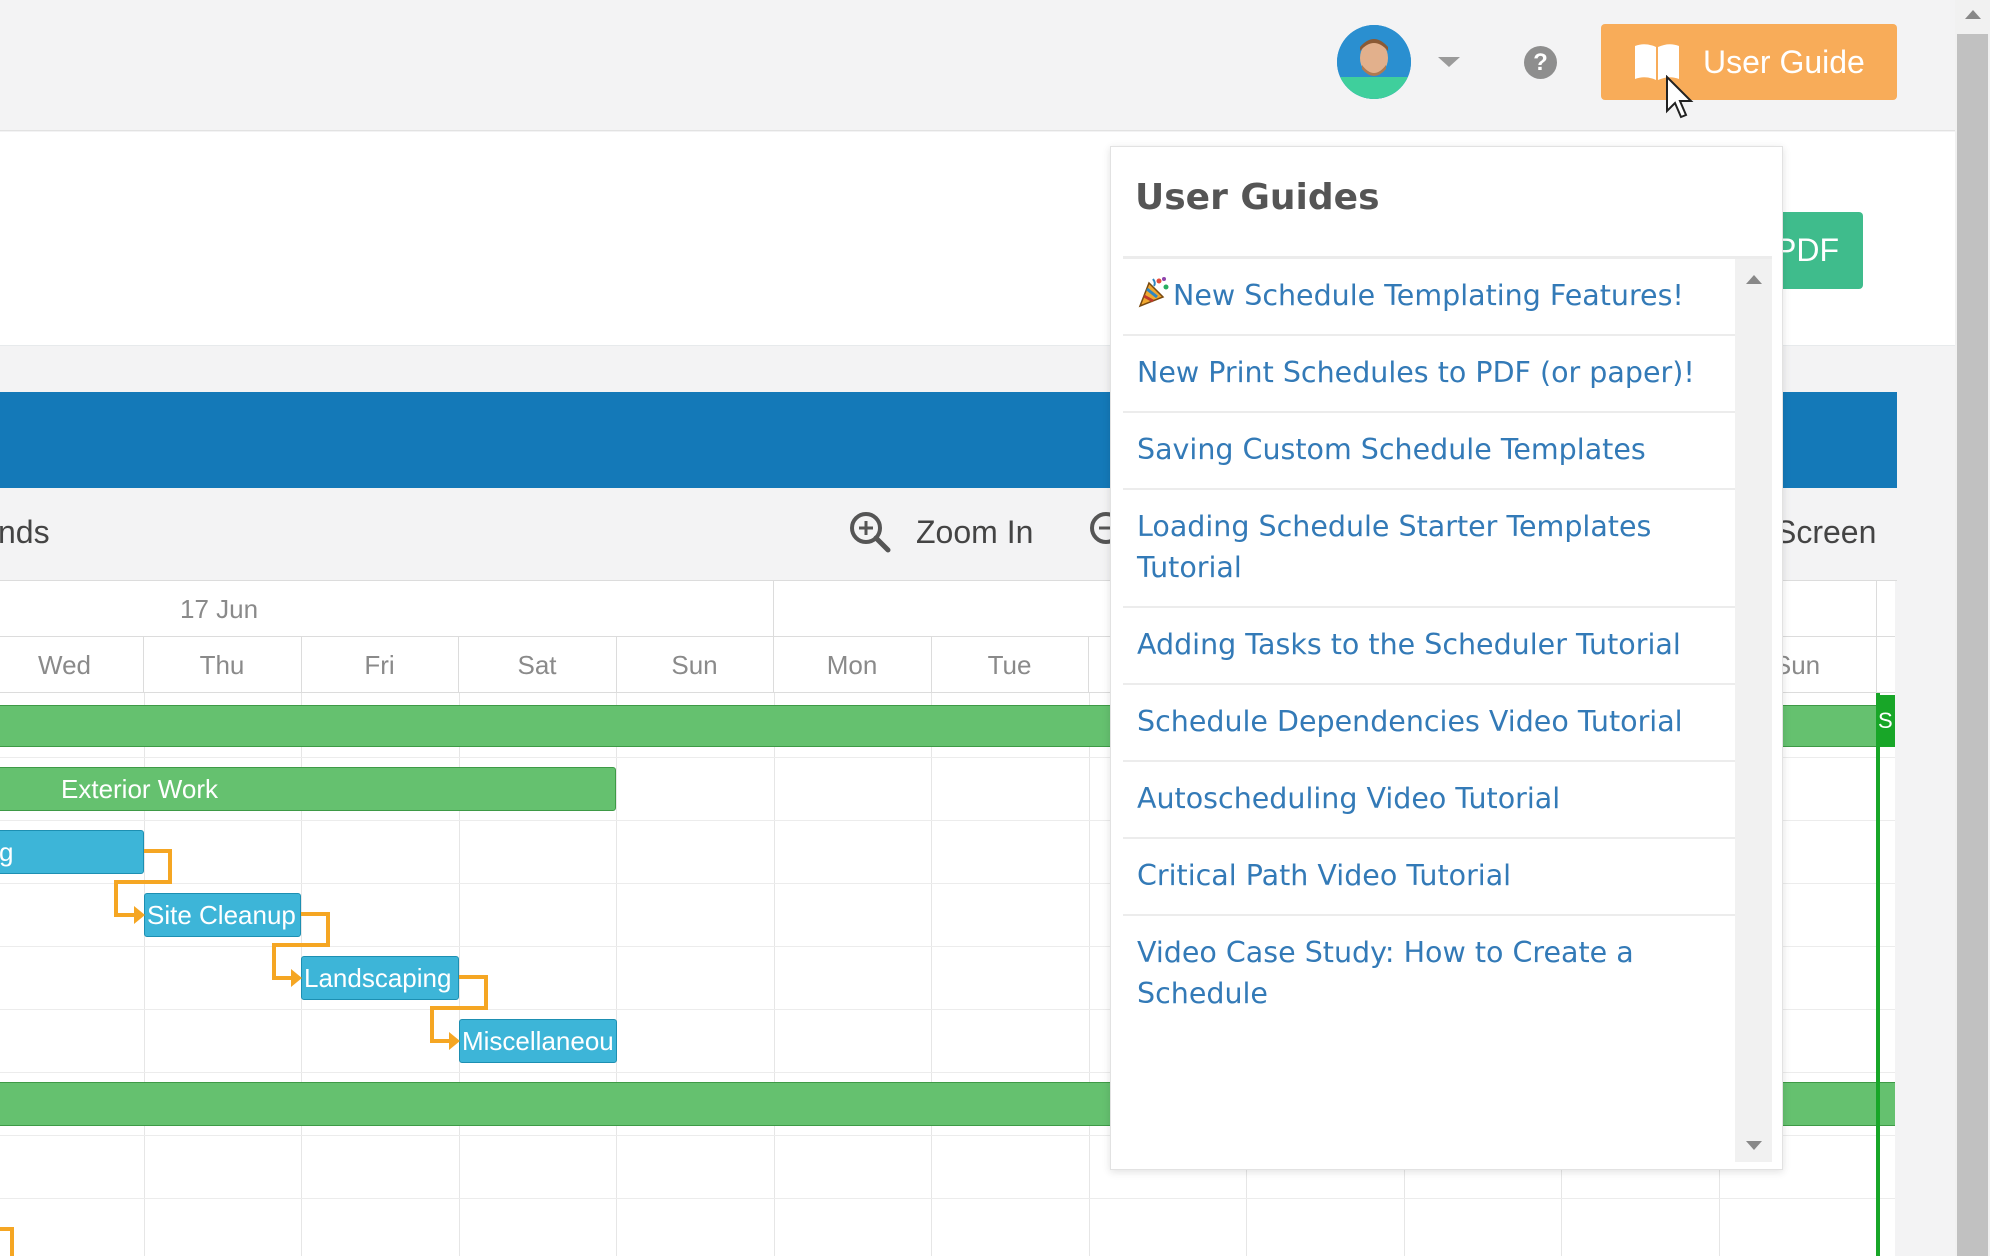 The height and width of the screenshot is (1256, 1990). What do you see at coordinates (1410, 721) in the screenshot?
I see `guide-link-label: Schedule Dependencies Video Tutorial` at bounding box center [1410, 721].